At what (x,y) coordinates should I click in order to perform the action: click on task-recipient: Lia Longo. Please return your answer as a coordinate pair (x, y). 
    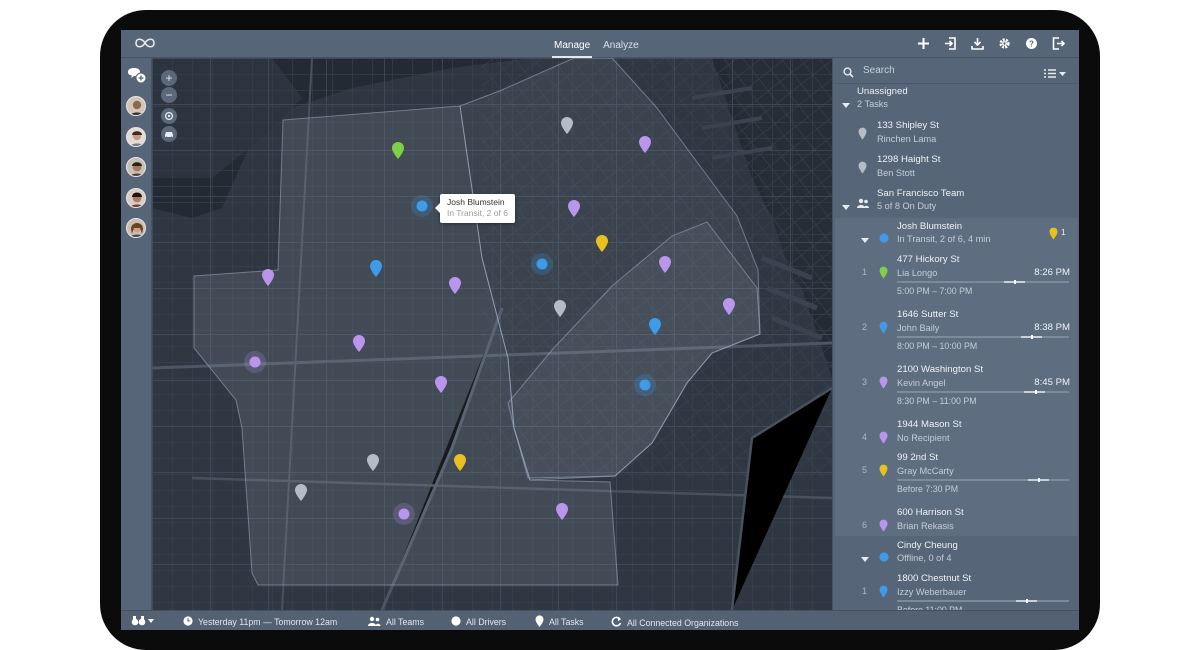
    Looking at the image, I should click on (917, 273).